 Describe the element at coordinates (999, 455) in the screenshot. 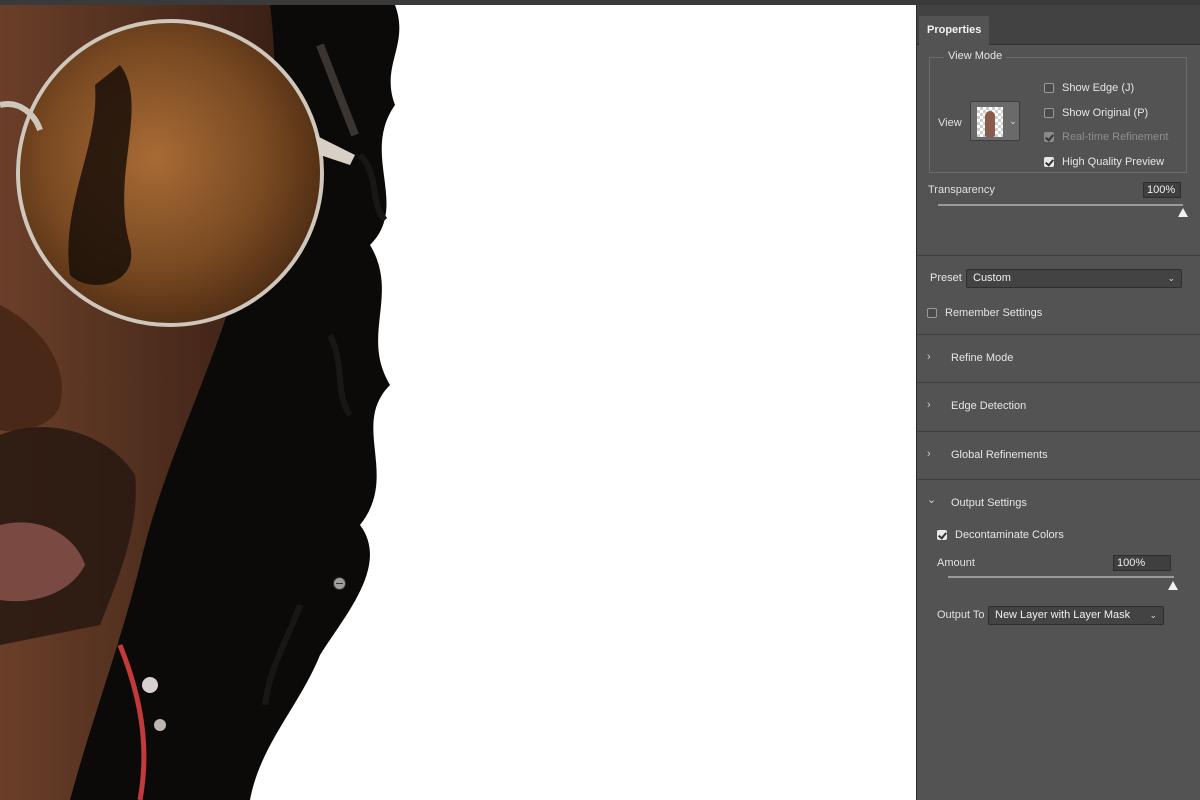

I see `section-label: Global Refinements` at that location.